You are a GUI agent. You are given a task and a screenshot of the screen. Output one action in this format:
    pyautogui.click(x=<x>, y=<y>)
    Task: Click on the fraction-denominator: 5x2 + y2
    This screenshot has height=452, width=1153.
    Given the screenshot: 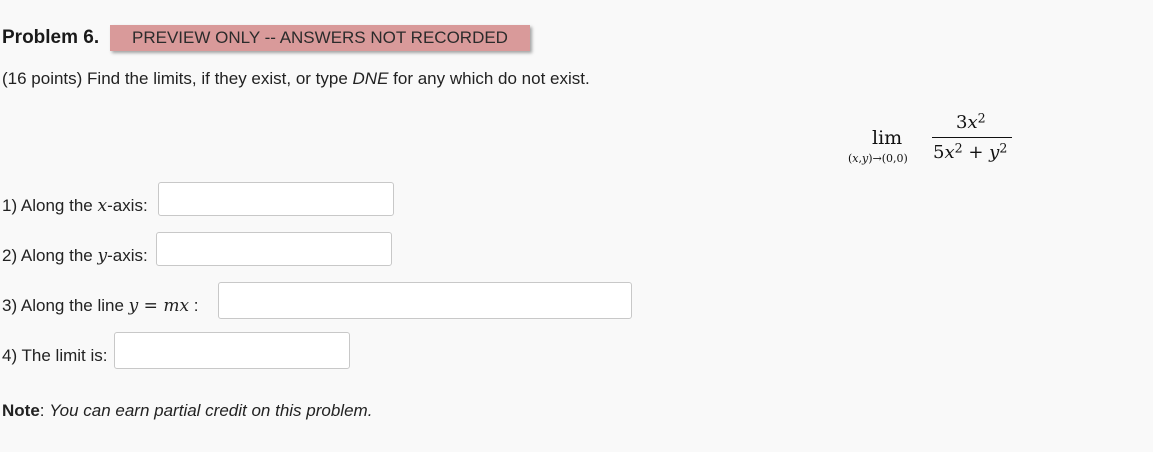 What is the action you would take?
    pyautogui.click(x=970, y=151)
    